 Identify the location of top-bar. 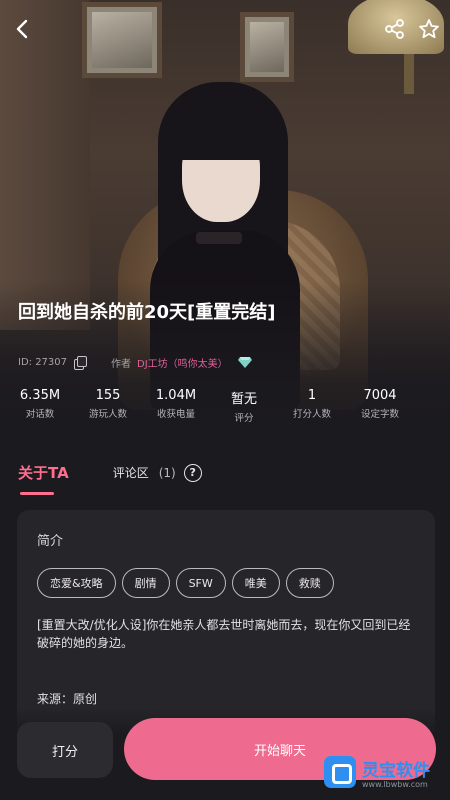
(225, 30).